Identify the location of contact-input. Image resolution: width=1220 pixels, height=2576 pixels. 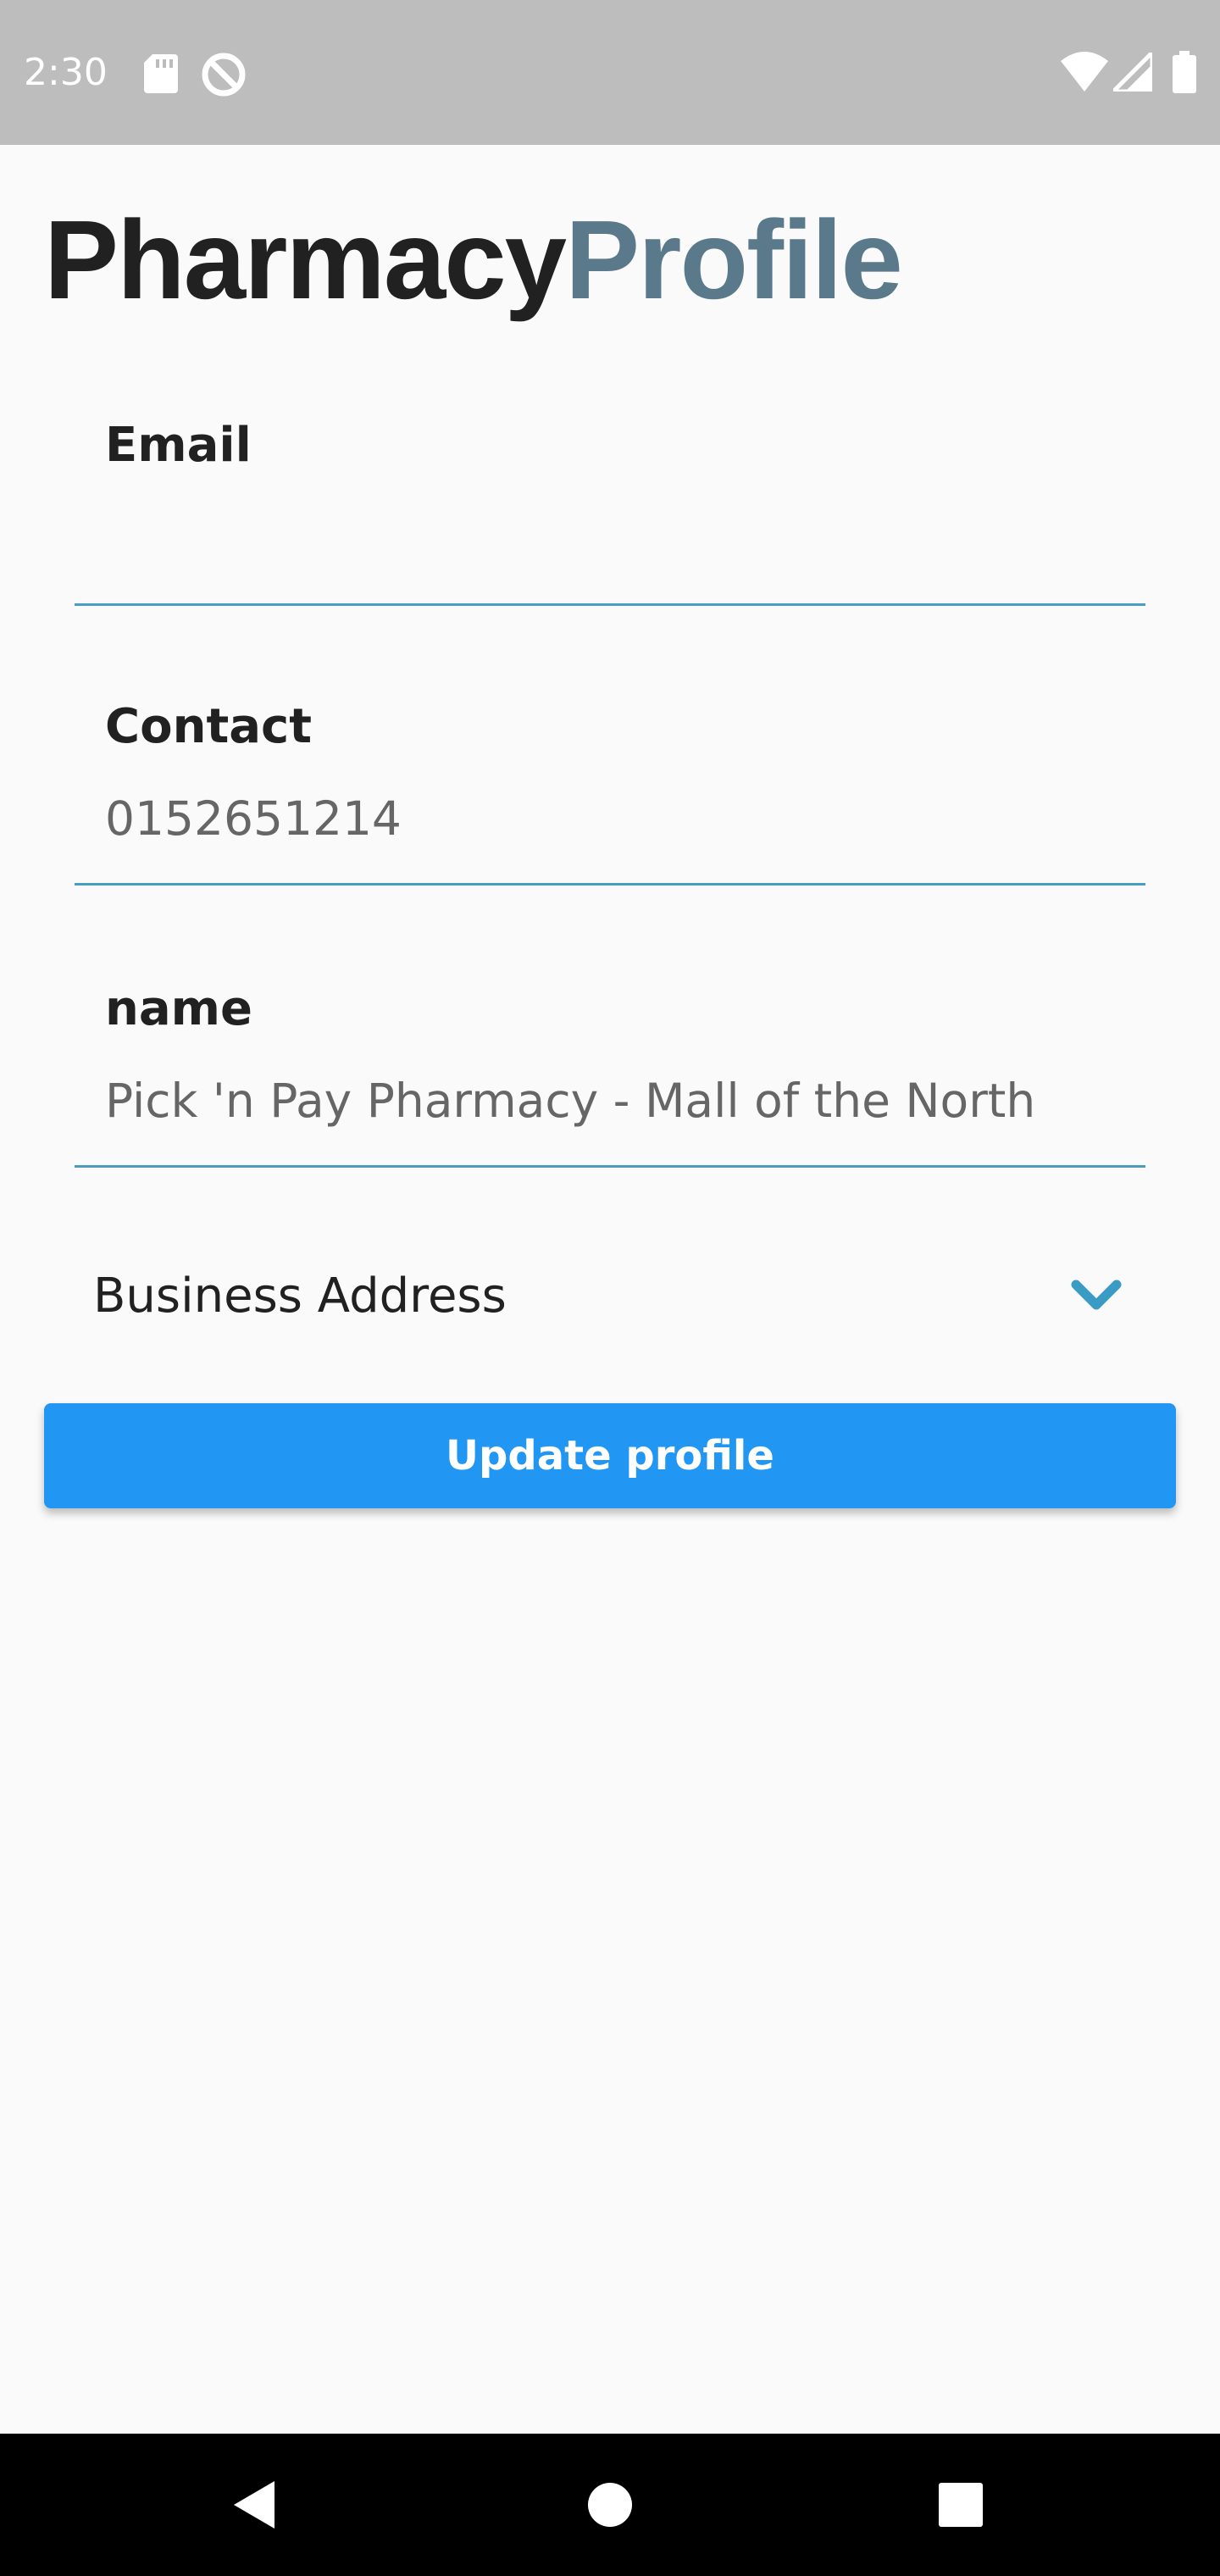
(613, 818).